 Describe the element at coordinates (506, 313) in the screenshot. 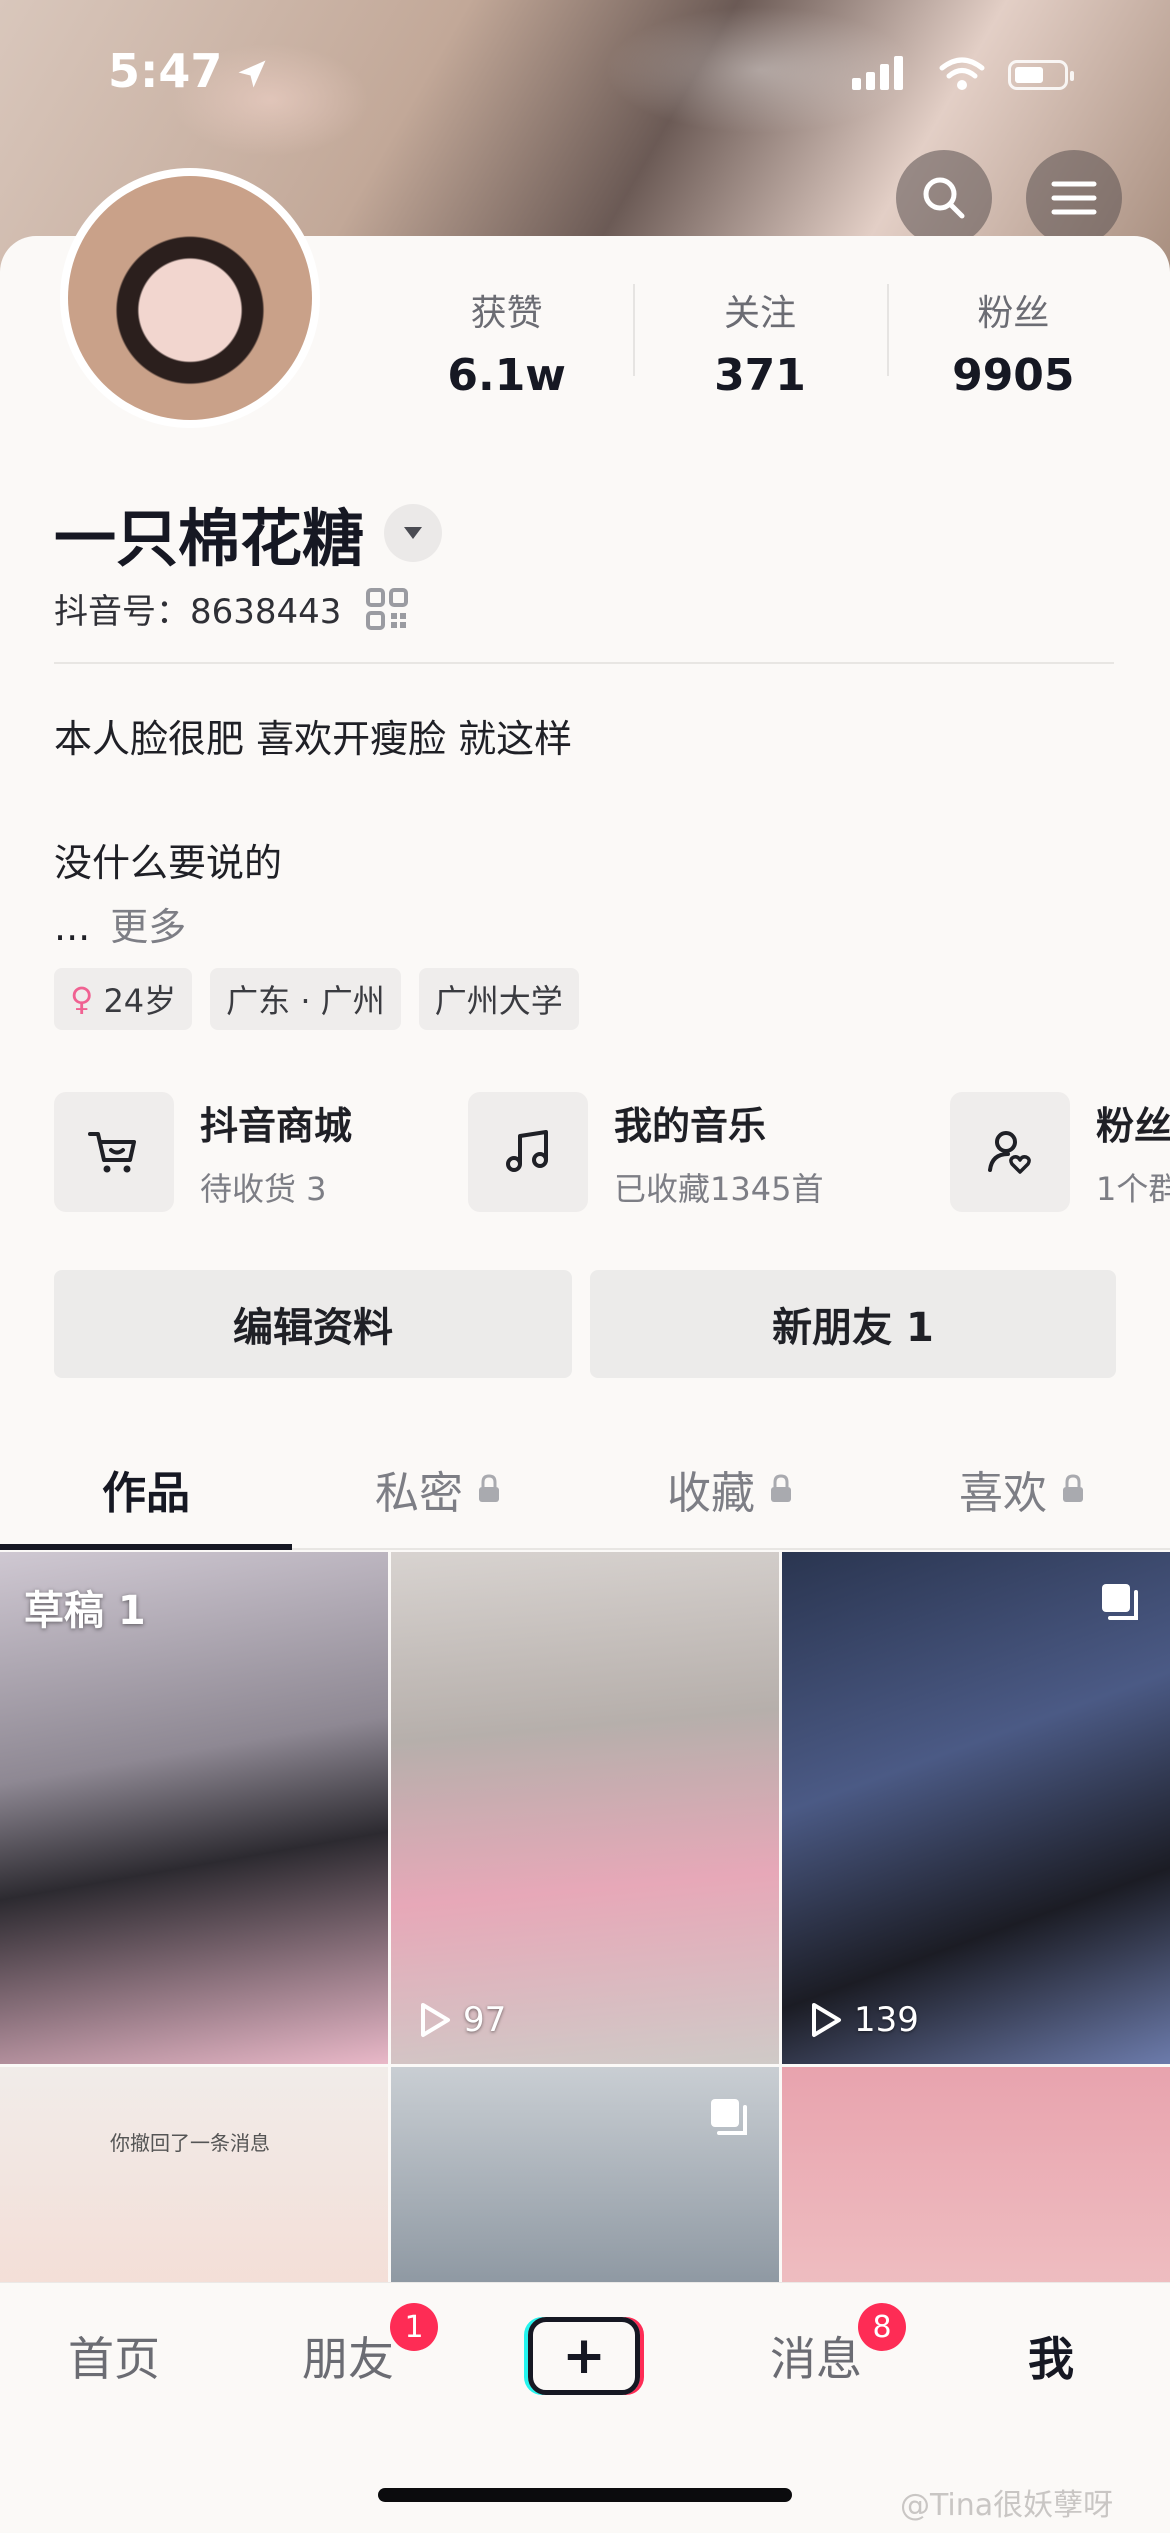

I see `stat-likes-label: 获赞` at that location.